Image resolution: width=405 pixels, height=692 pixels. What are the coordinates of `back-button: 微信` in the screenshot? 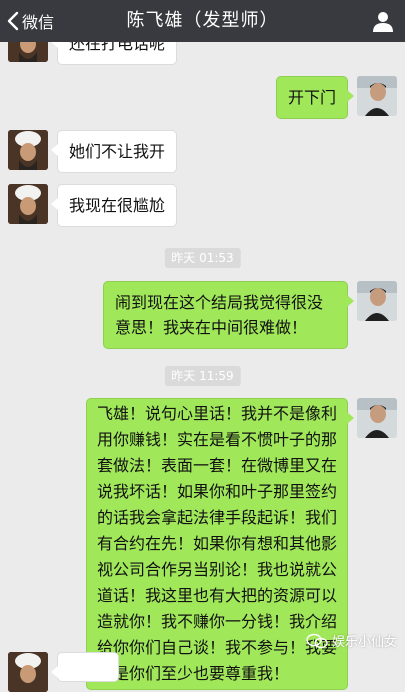 It's located at (27, 21).